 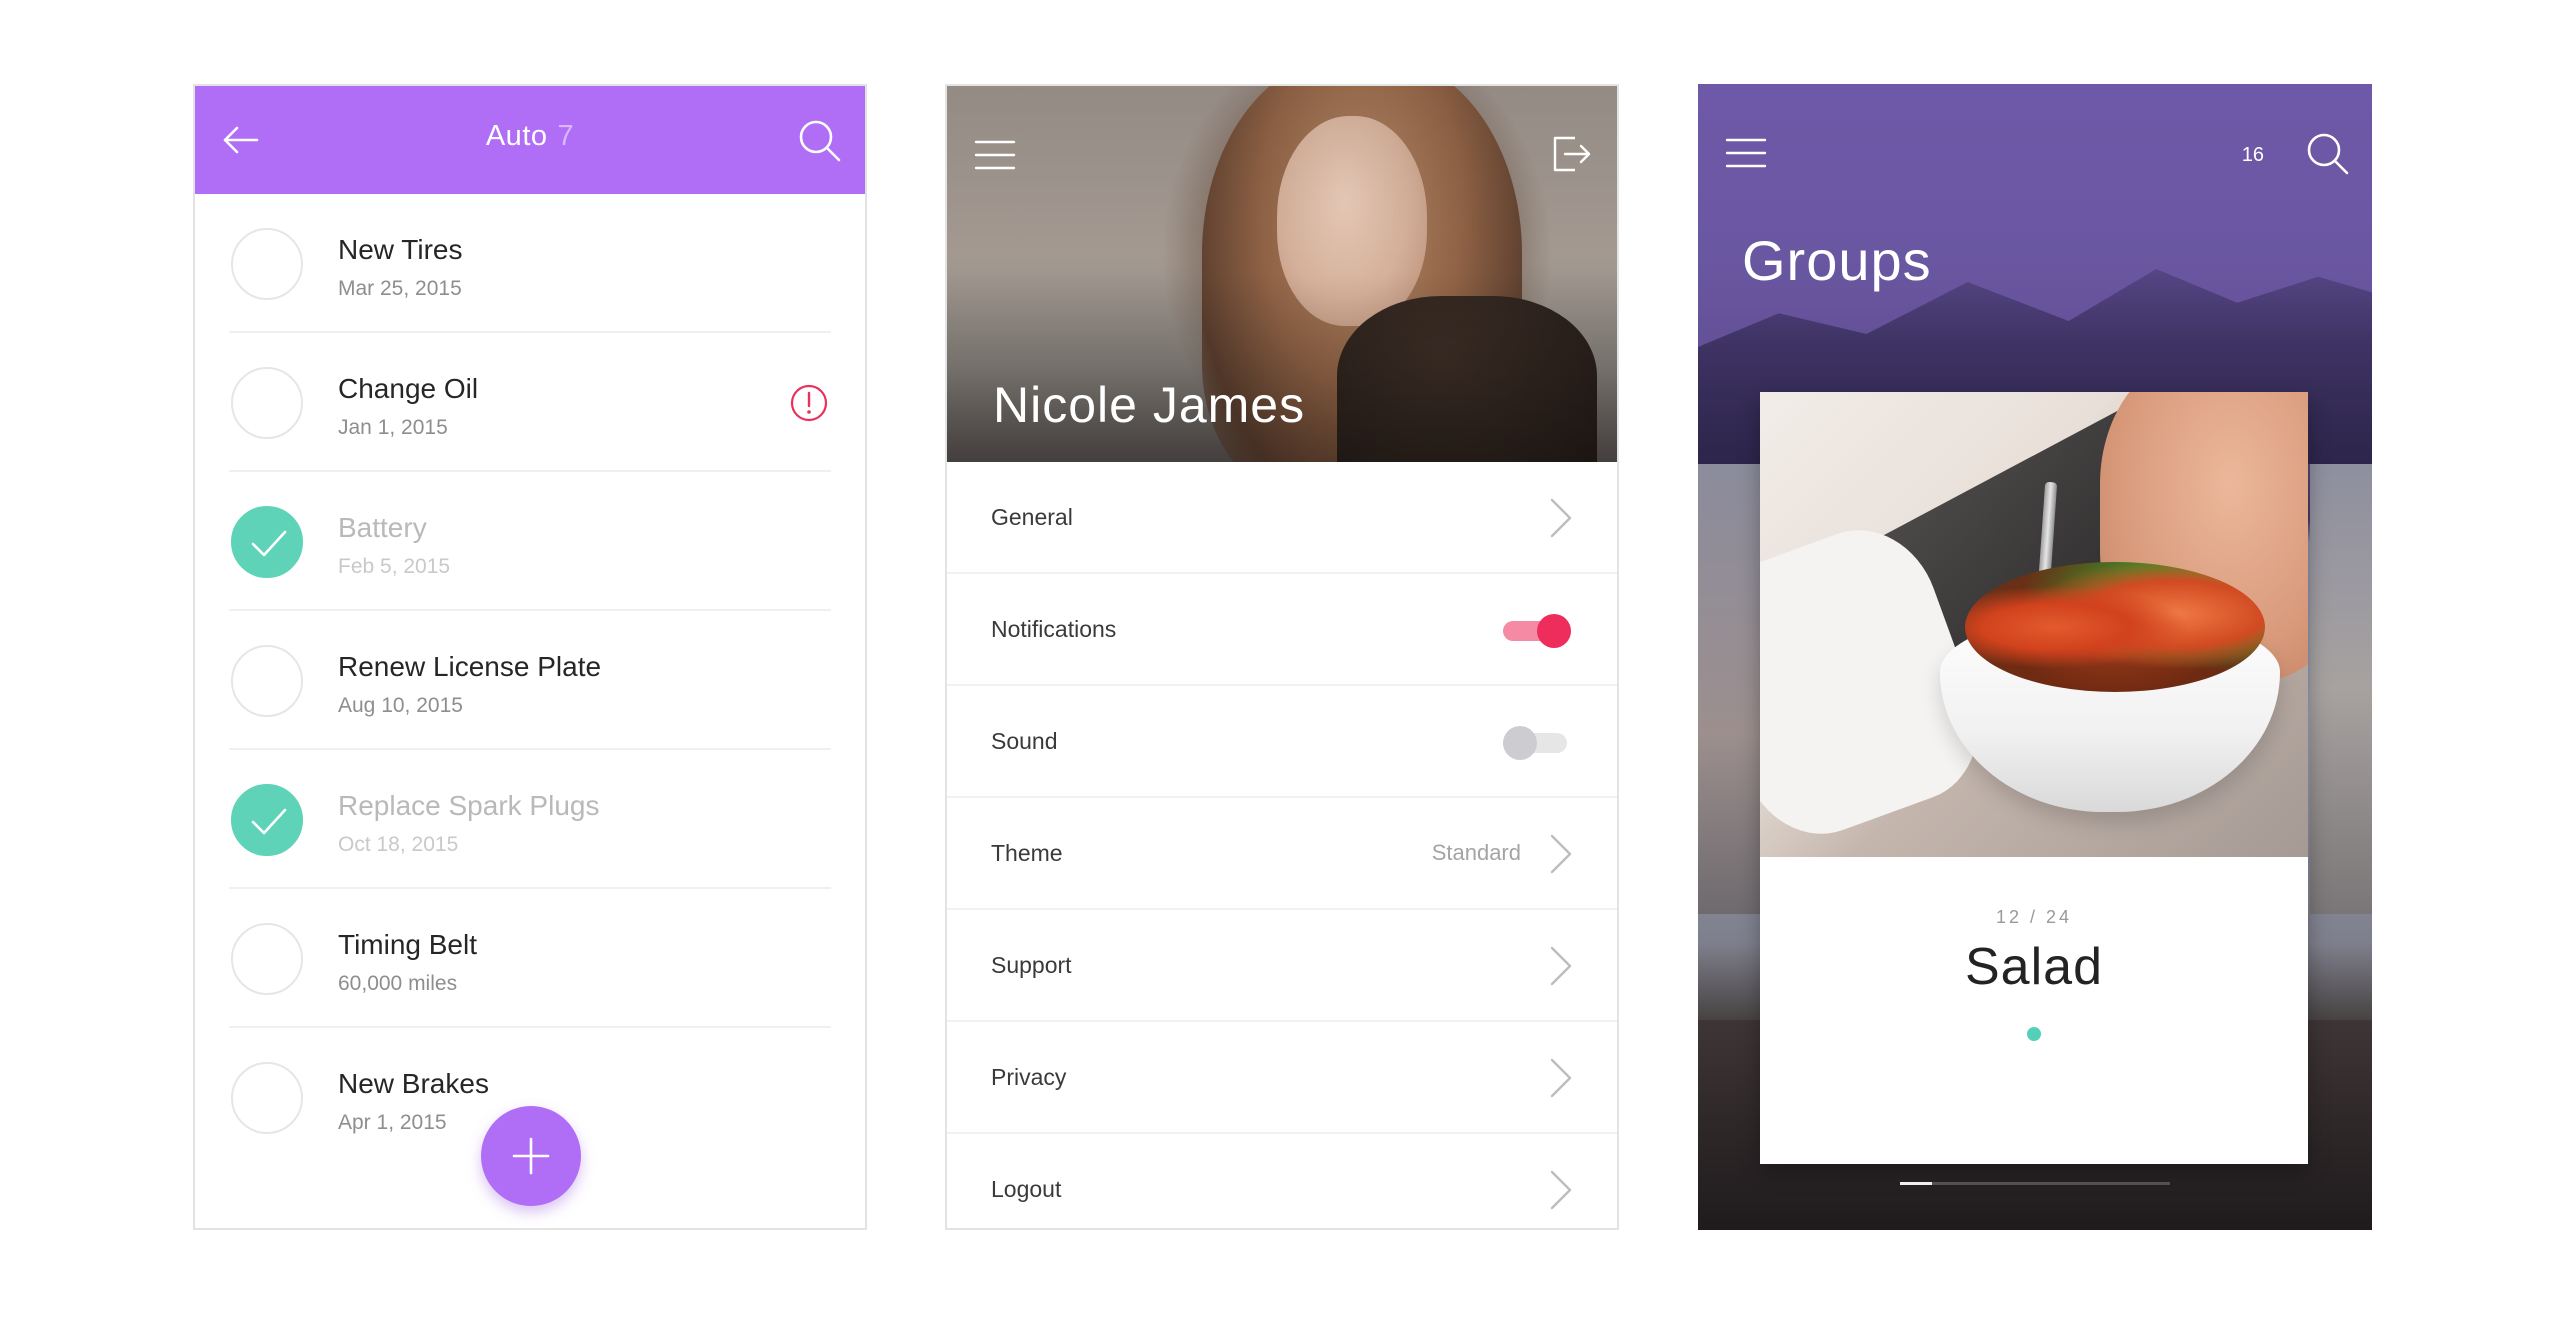 I want to click on task-item: Renew License Plate Aug 10, 2015, so click(x=530, y=680).